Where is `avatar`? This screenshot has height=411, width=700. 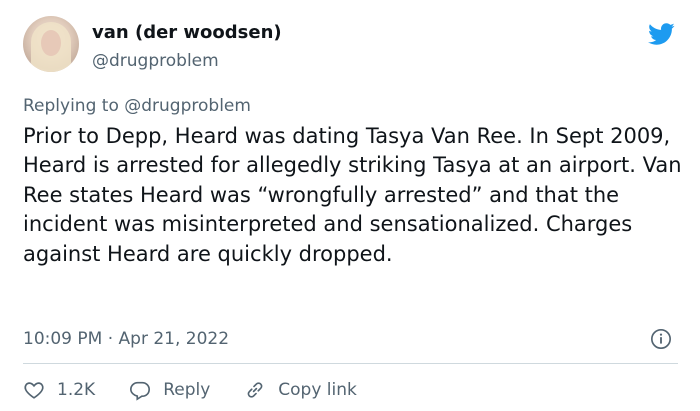 avatar is located at coordinates (51, 44).